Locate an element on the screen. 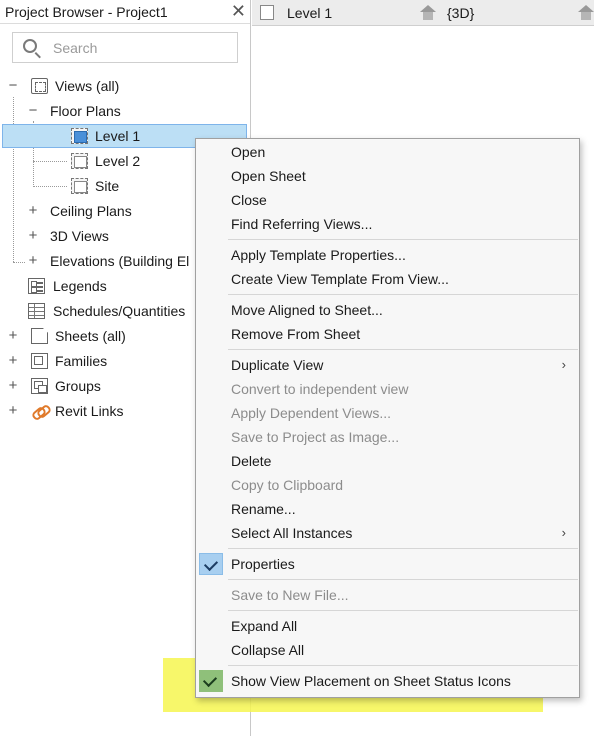 The image size is (594, 736). tree-item-label: Site is located at coordinates (107, 186).